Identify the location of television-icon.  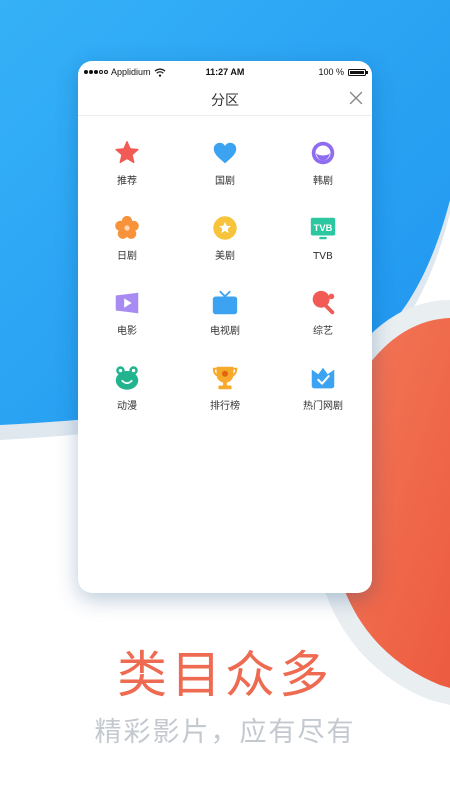
(225, 302).